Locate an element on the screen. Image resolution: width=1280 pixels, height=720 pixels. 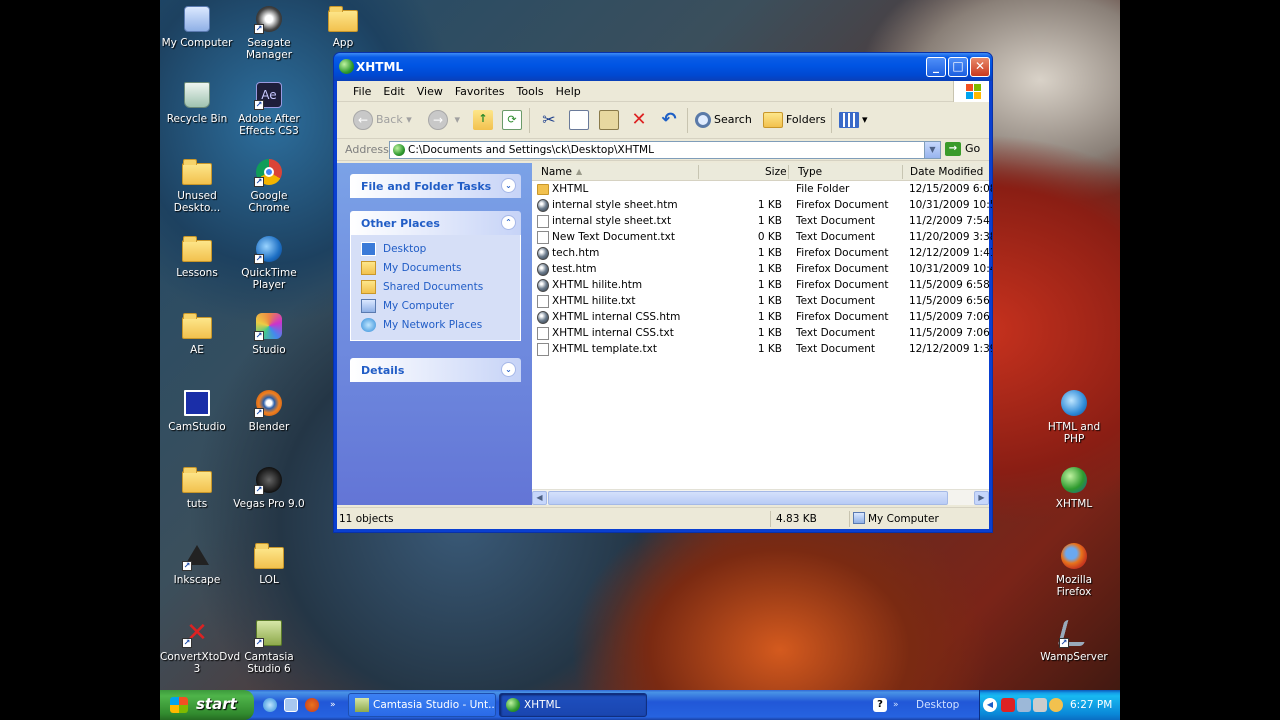
desktop-icon-lol: LOL is located at coordinates (269, 563).